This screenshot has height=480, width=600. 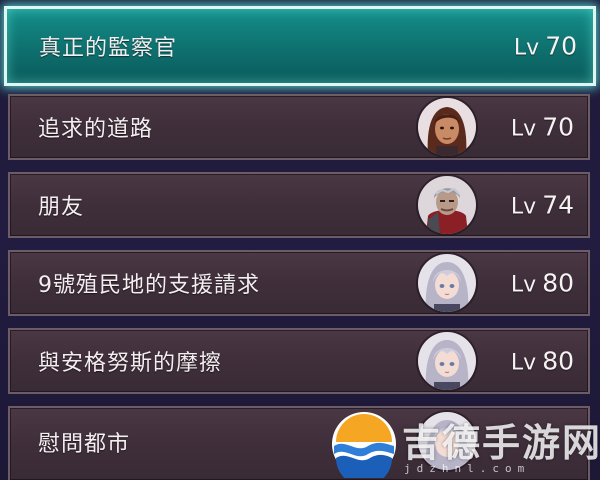 What do you see at coordinates (299, 205) in the screenshot?
I see `quest-row: 朋友 Lv 74` at bounding box center [299, 205].